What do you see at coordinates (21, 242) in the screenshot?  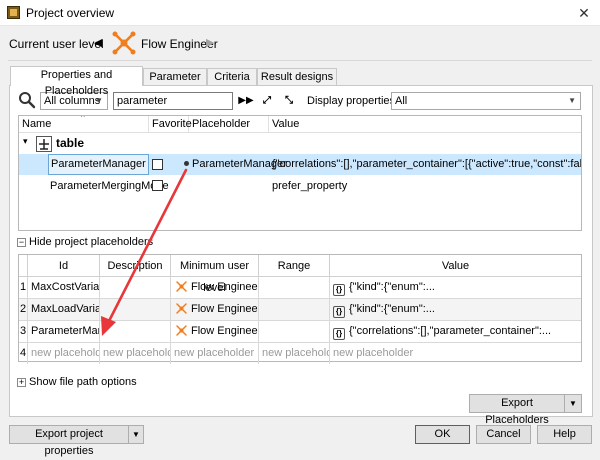 I see `collapse-toggle-icon: −` at bounding box center [21, 242].